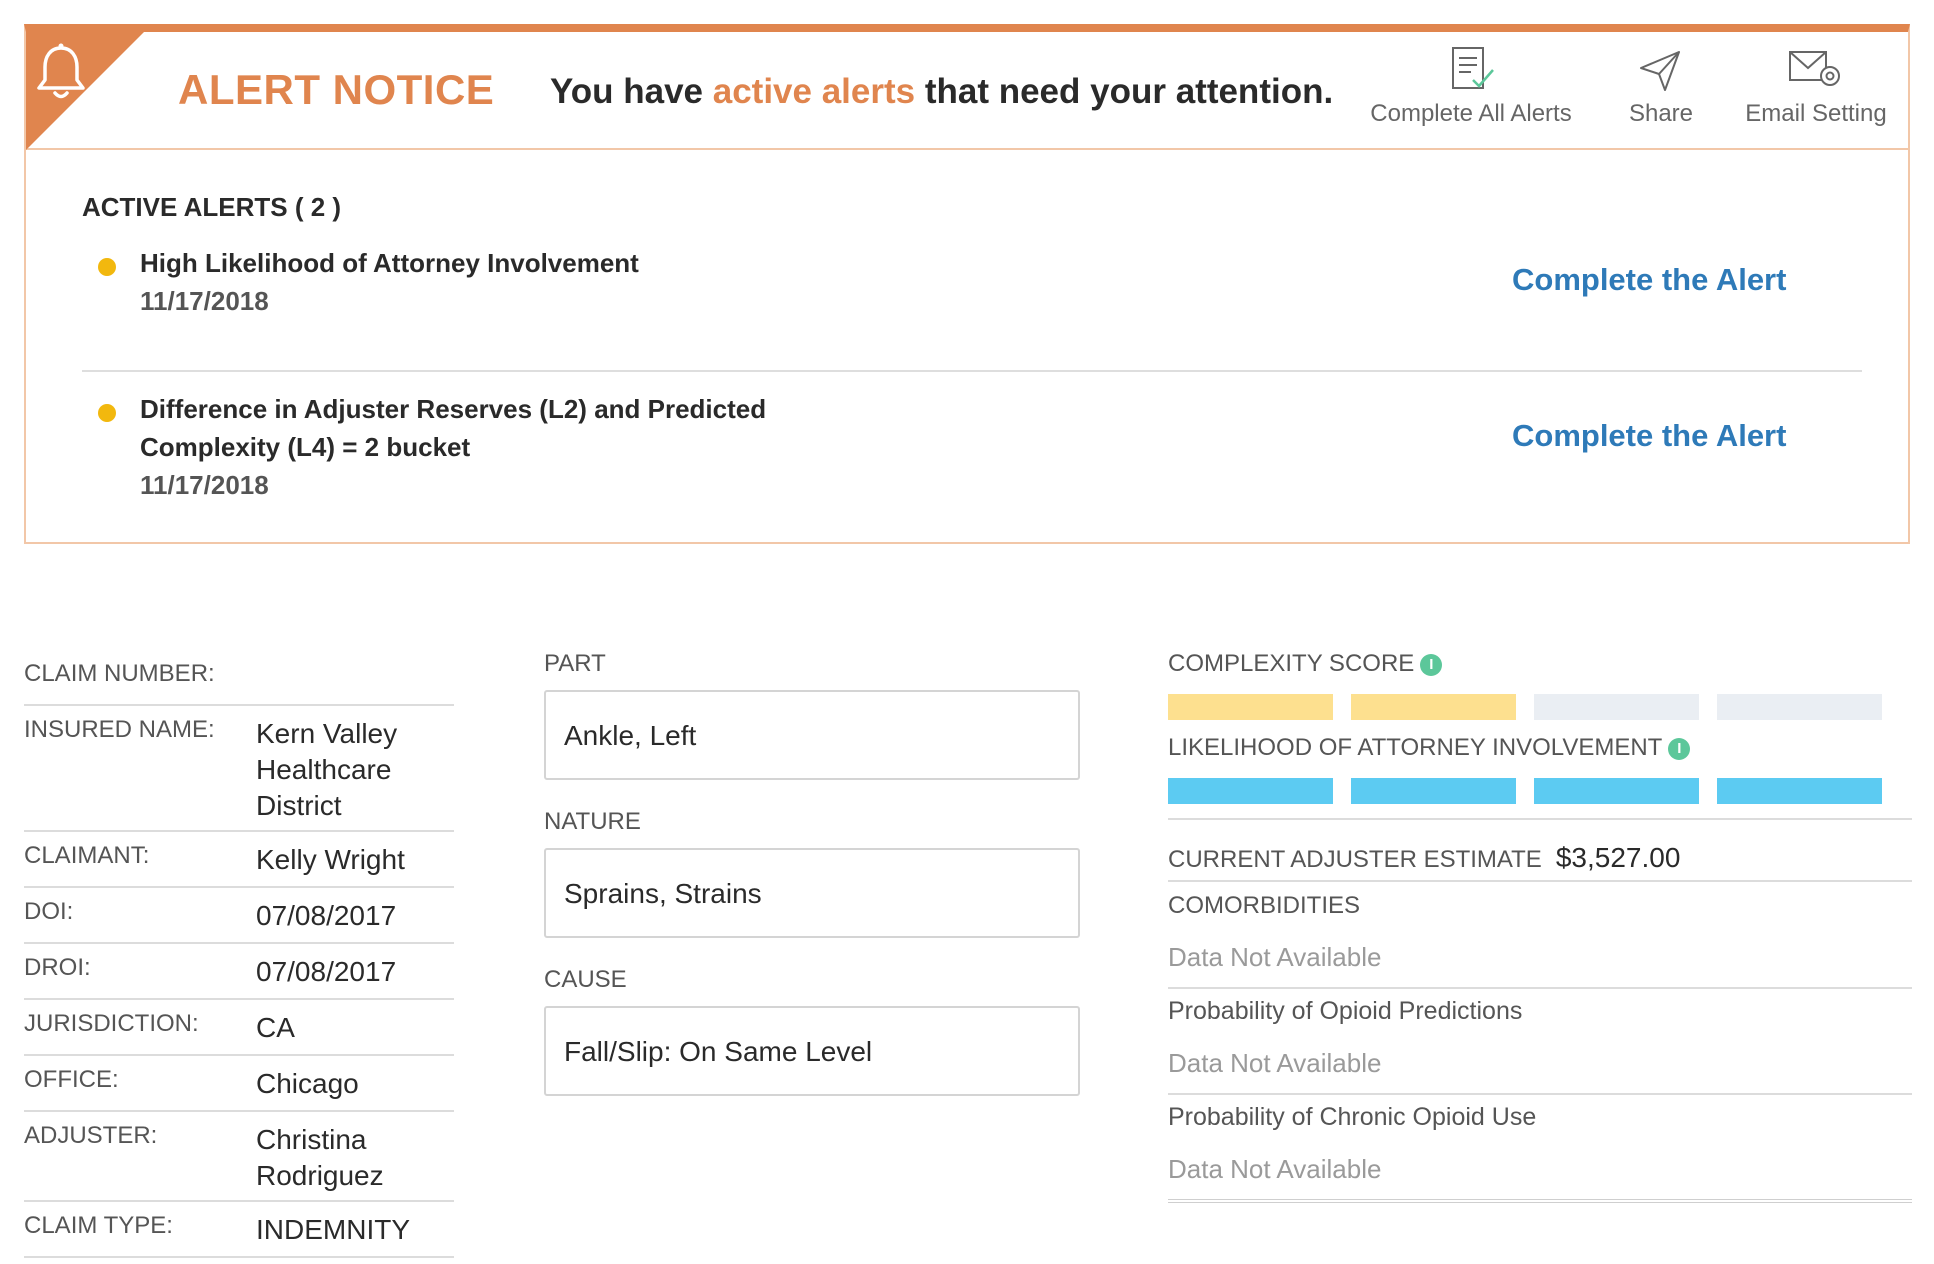  What do you see at coordinates (239, 1157) in the screenshot?
I see `claim-row-adjuster: ADJUSTER: Christina Rodriguez` at bounding box center [239, 1157].